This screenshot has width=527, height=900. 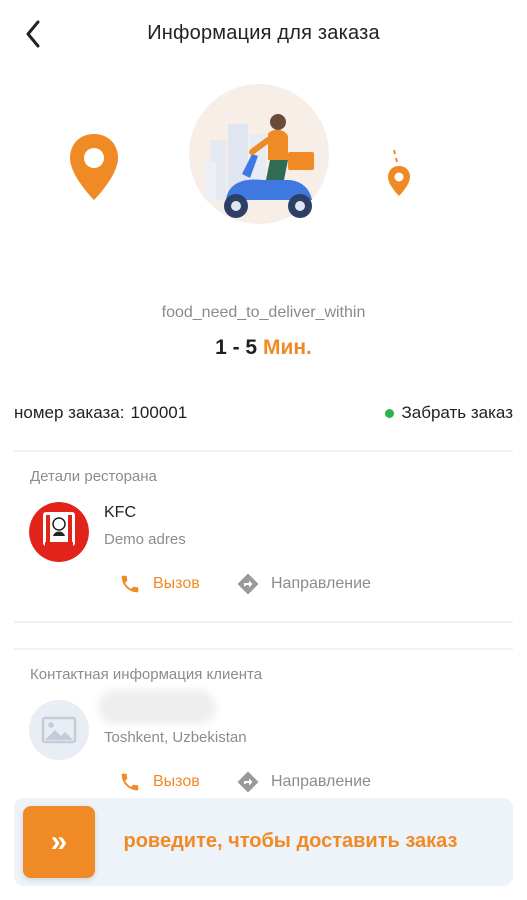 I want to click on courier-scooter-illustration, so click(x=259, y=154).